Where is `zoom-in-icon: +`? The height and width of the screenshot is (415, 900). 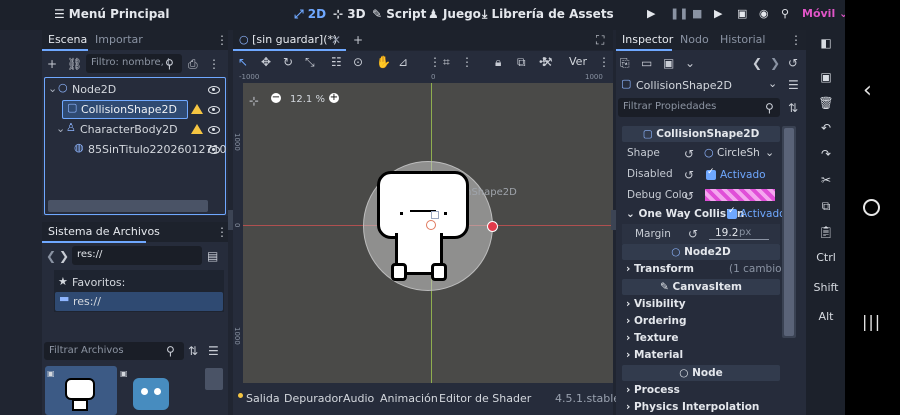
zoom-in-icon: + is located at coordinates (334, 98).